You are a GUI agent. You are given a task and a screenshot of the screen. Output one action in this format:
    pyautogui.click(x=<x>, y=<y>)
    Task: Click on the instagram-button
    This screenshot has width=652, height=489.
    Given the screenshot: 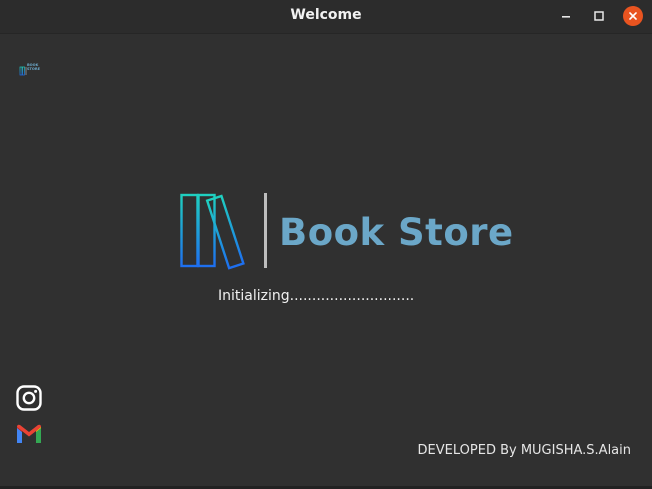 What is the action you would take?
    pyautogui.click(x=29, y=398)
    